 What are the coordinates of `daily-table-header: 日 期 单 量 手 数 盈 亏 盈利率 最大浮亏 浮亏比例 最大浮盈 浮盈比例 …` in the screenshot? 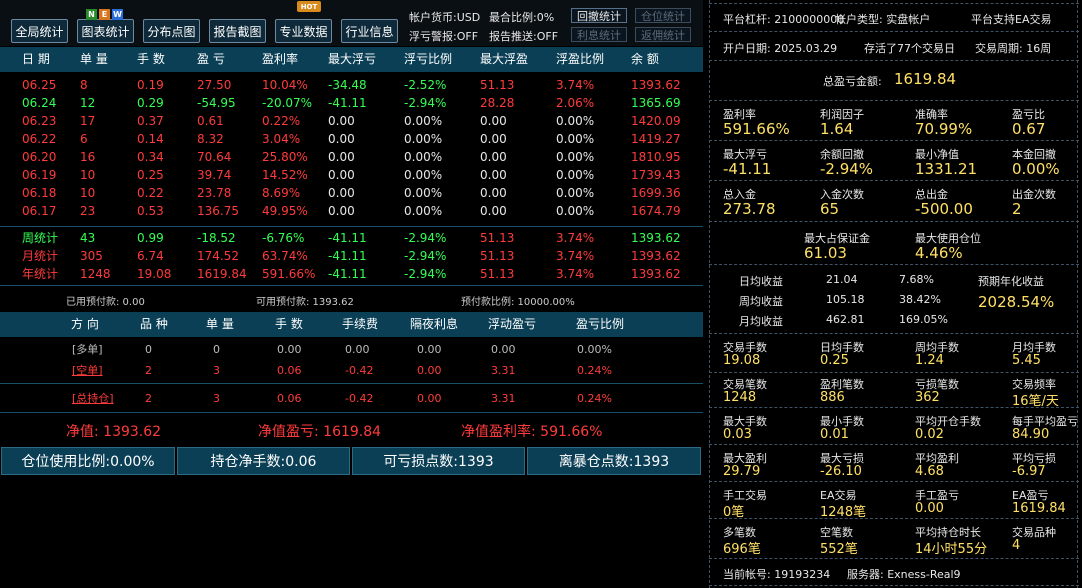 It's located at (351, 59).